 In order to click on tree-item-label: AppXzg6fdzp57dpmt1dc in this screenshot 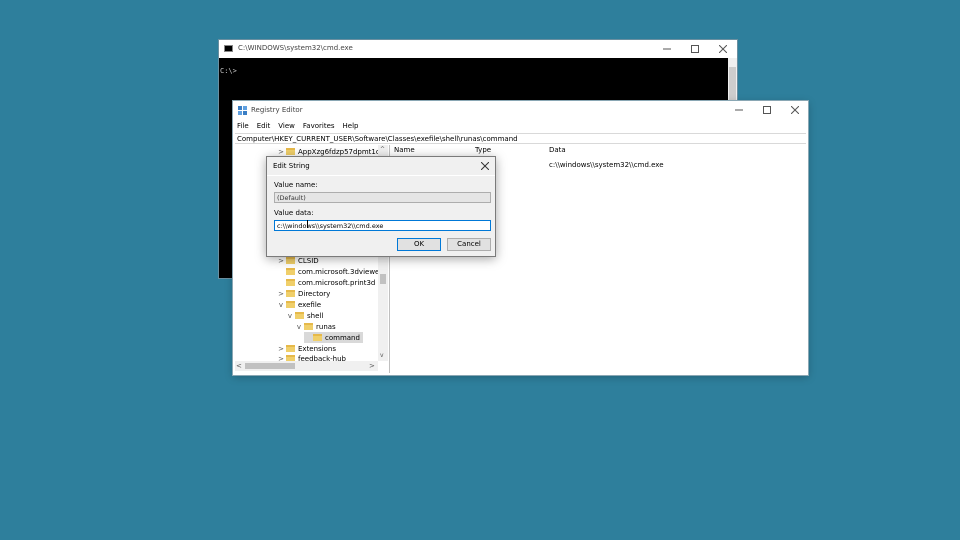, I will do `click(341, 151)`.